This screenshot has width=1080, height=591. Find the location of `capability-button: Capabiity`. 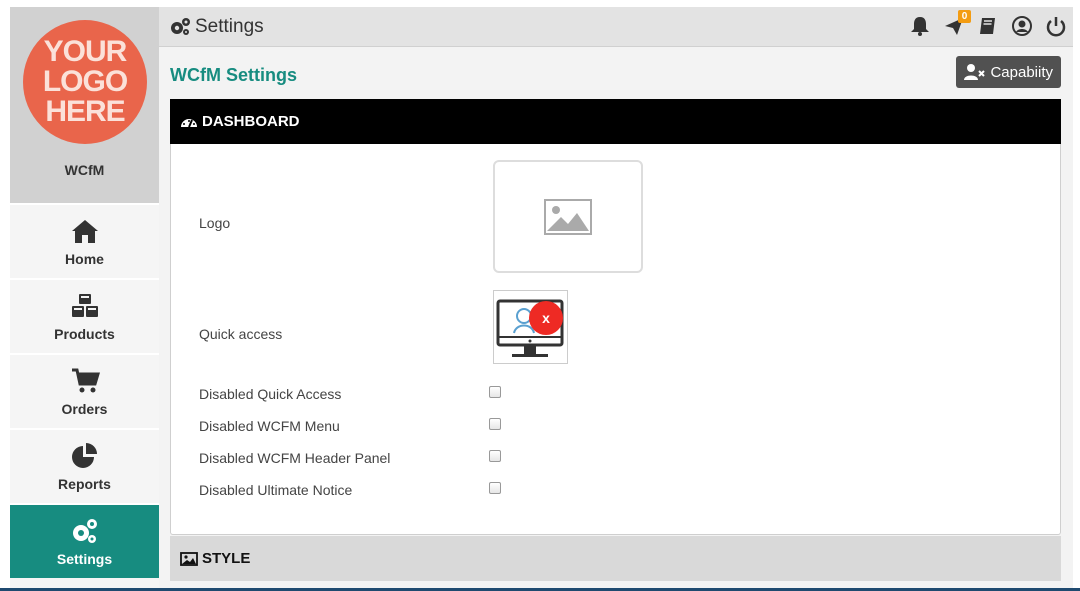

capability-button: Capabiity is located at coordinates (1008, 72).